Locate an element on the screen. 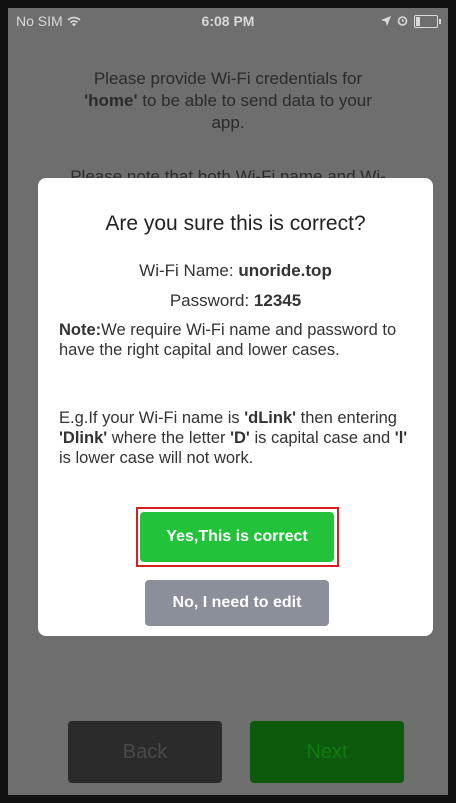 This screenshot has height=803, width=456. password-label: Password: is located at coordinates (211, 300).